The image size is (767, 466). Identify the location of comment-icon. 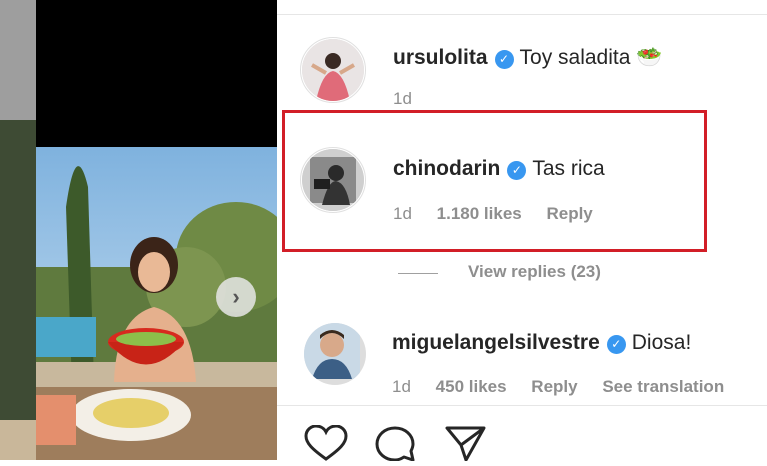
(396, 443).